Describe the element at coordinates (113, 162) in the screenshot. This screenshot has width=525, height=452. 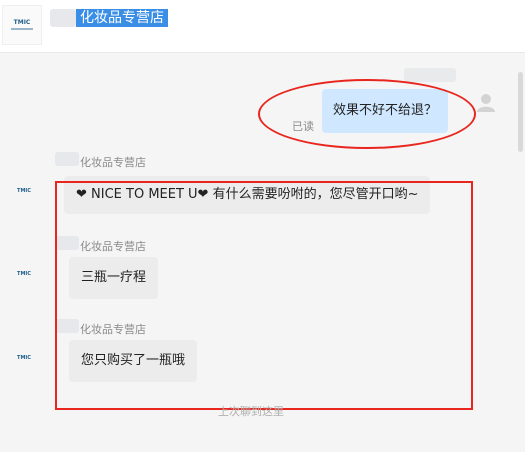
I see `sender-name: 化妆品专营店` at that location.